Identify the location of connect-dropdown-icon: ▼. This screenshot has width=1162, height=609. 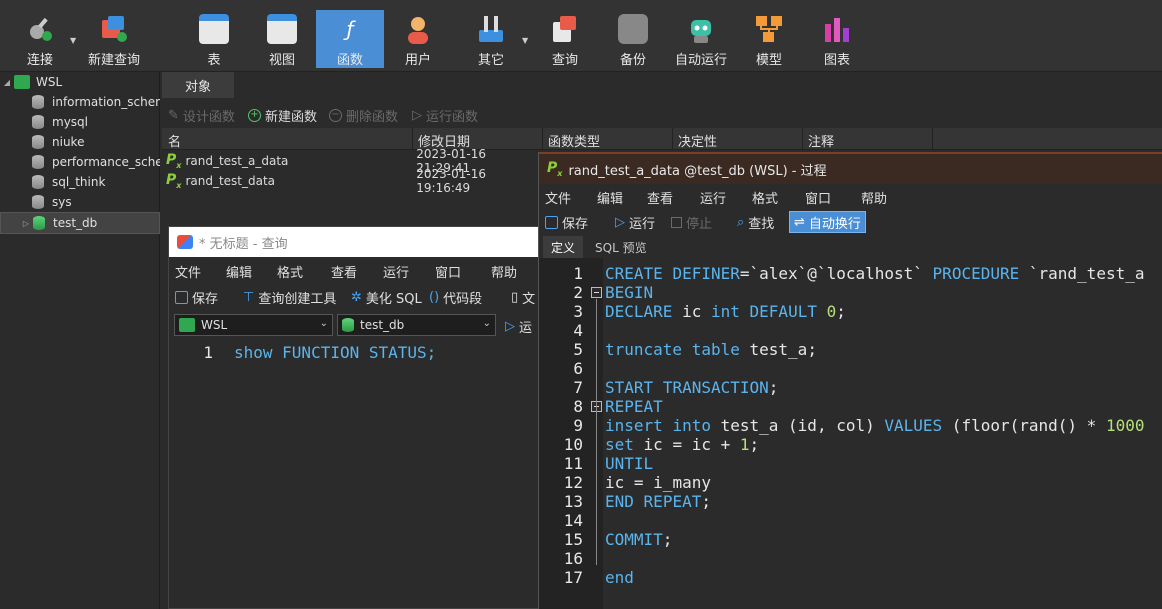
(73, 40).